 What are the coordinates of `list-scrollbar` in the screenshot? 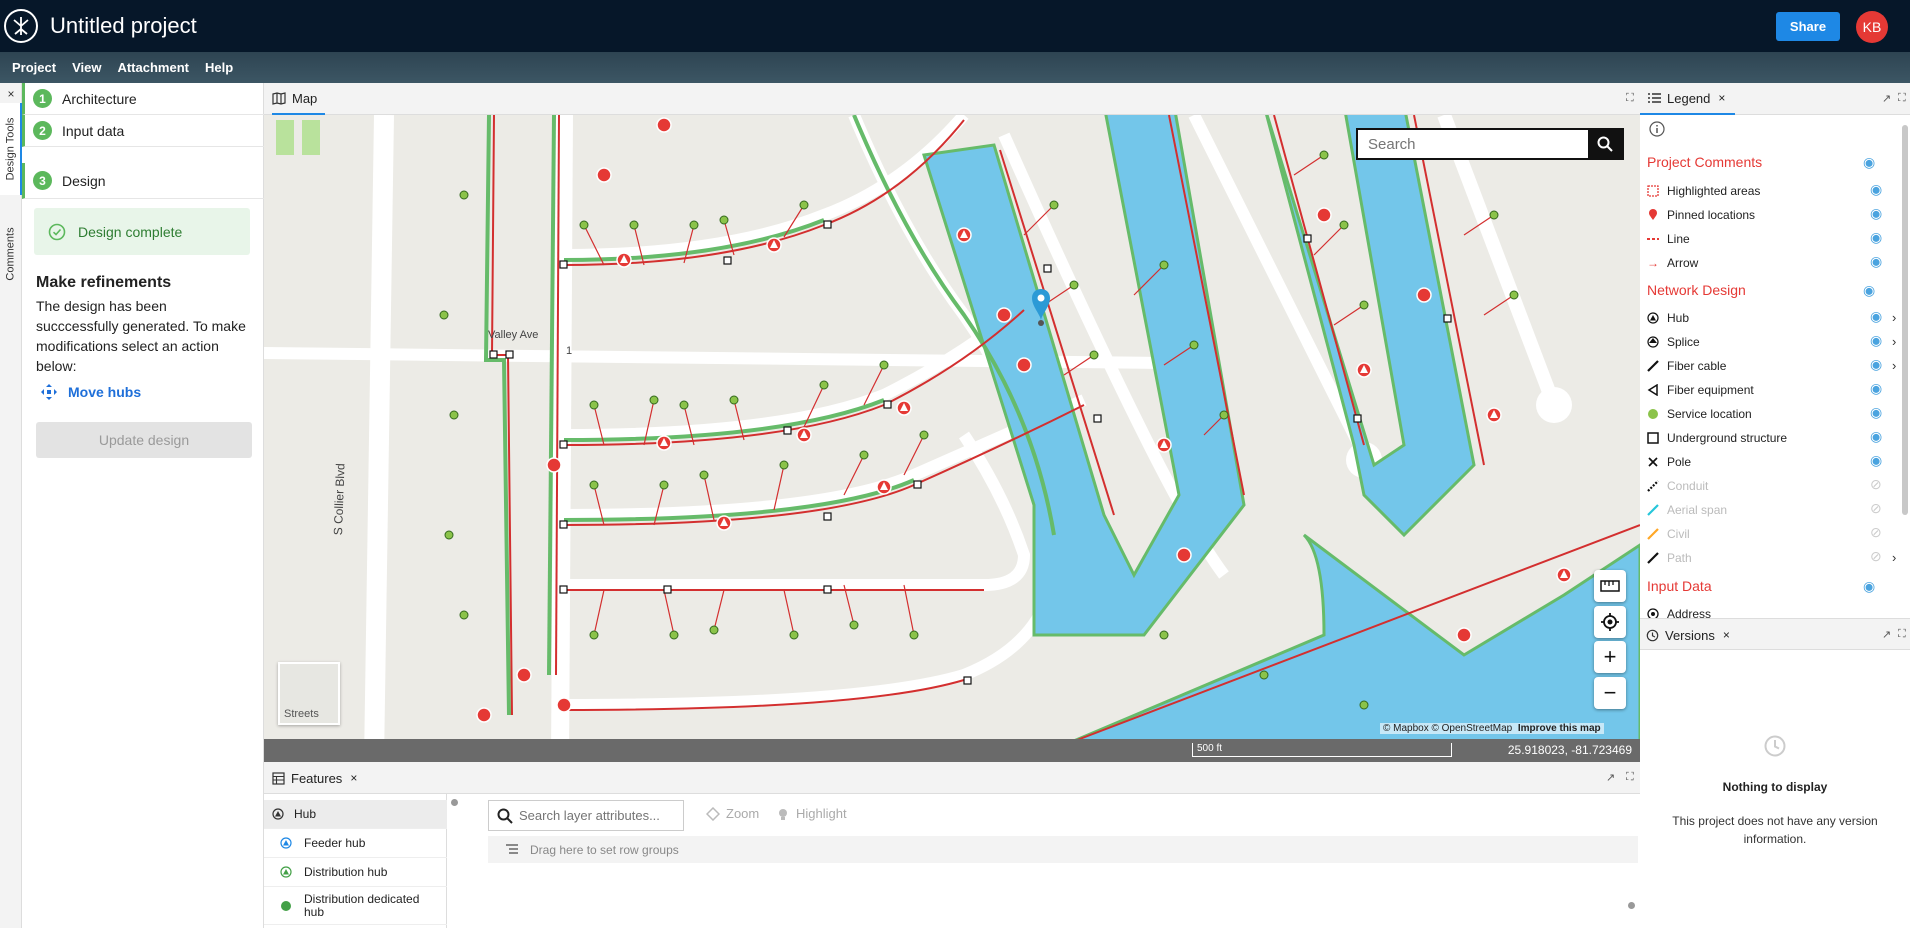 It's located at (454, 802).